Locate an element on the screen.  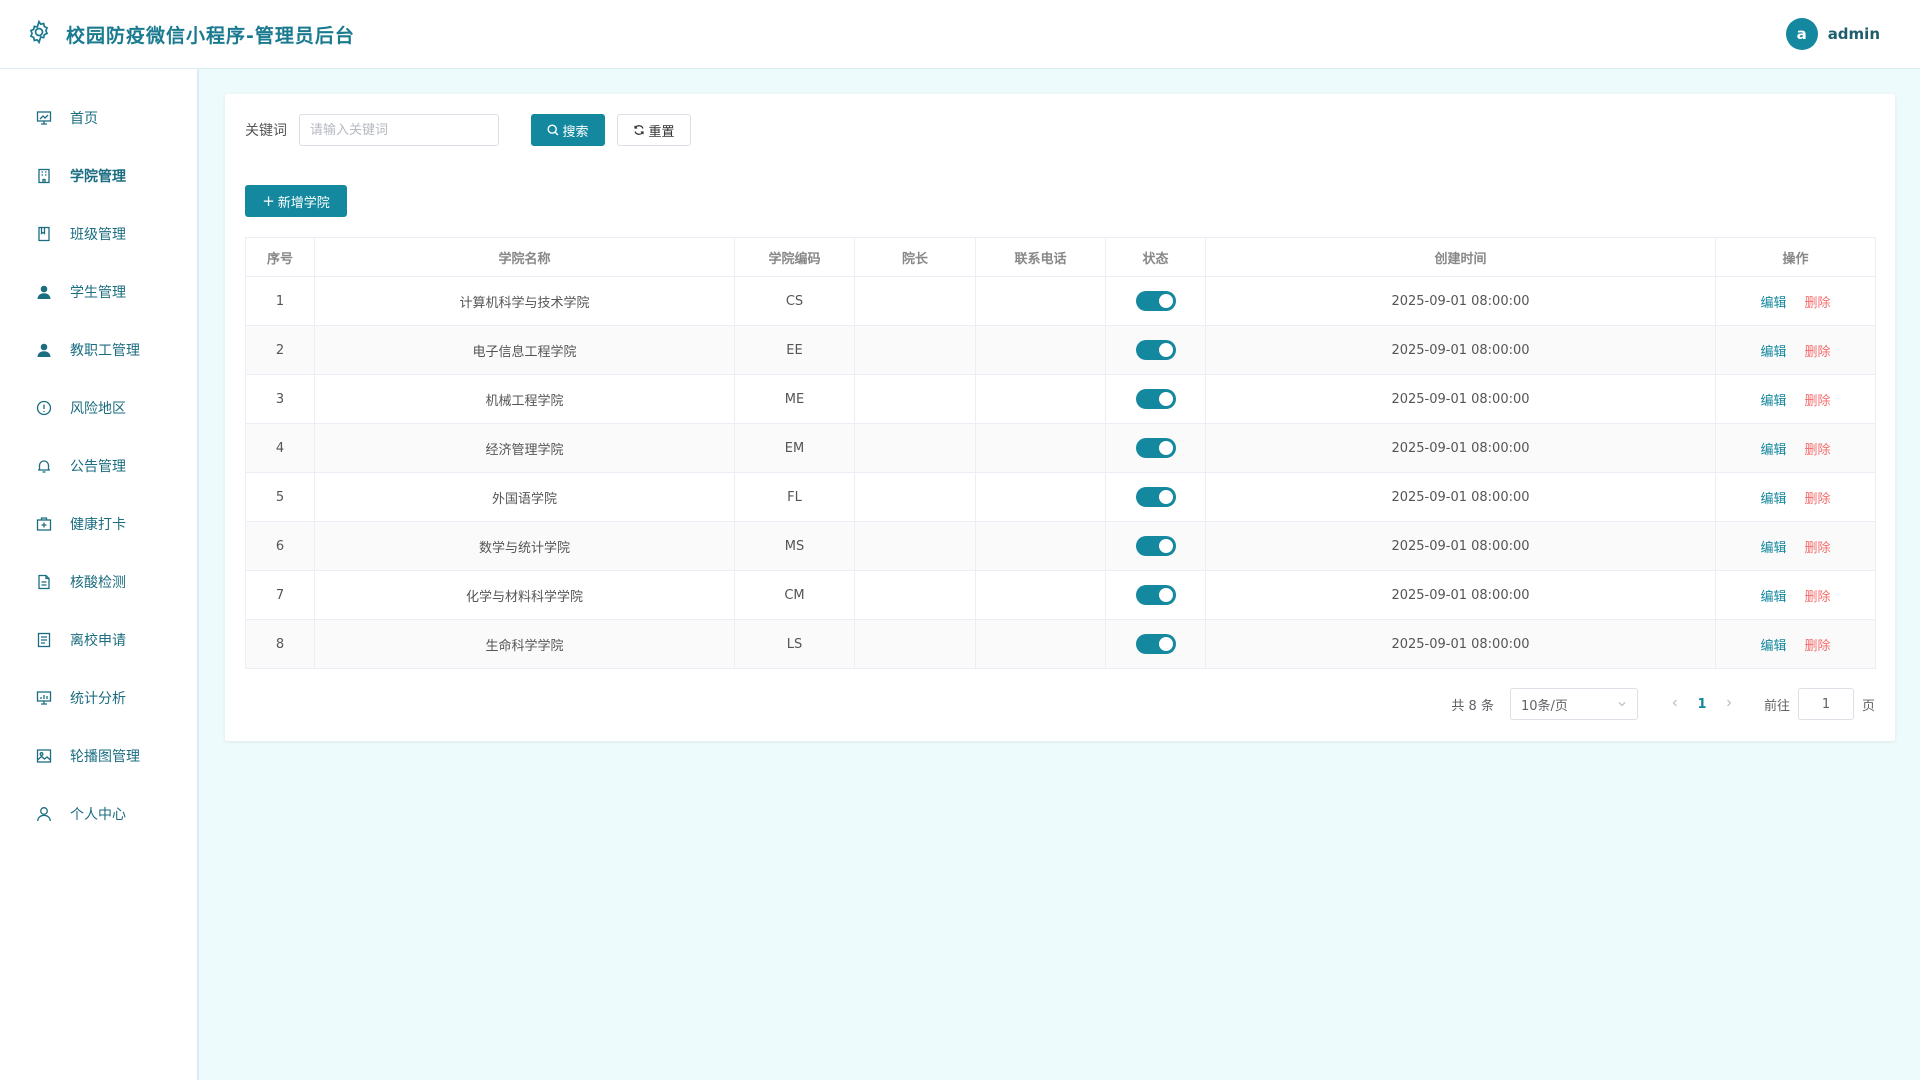
sidebar-item-profile: 个人中心 is located at coordinates (98, 814).